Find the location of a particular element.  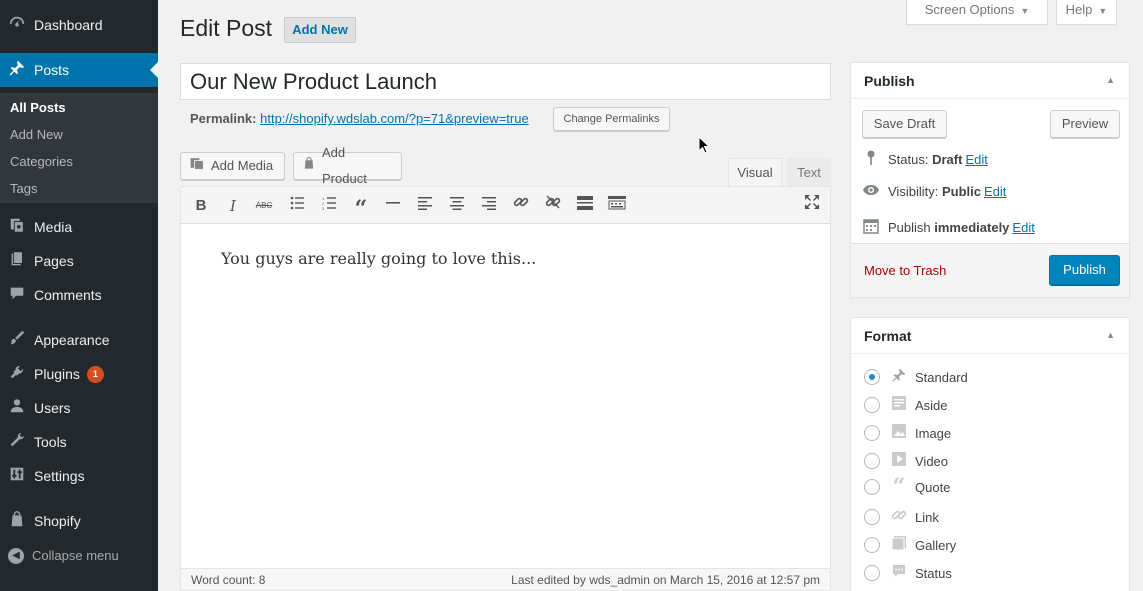

link-icon is located at coordinates (521, 206).